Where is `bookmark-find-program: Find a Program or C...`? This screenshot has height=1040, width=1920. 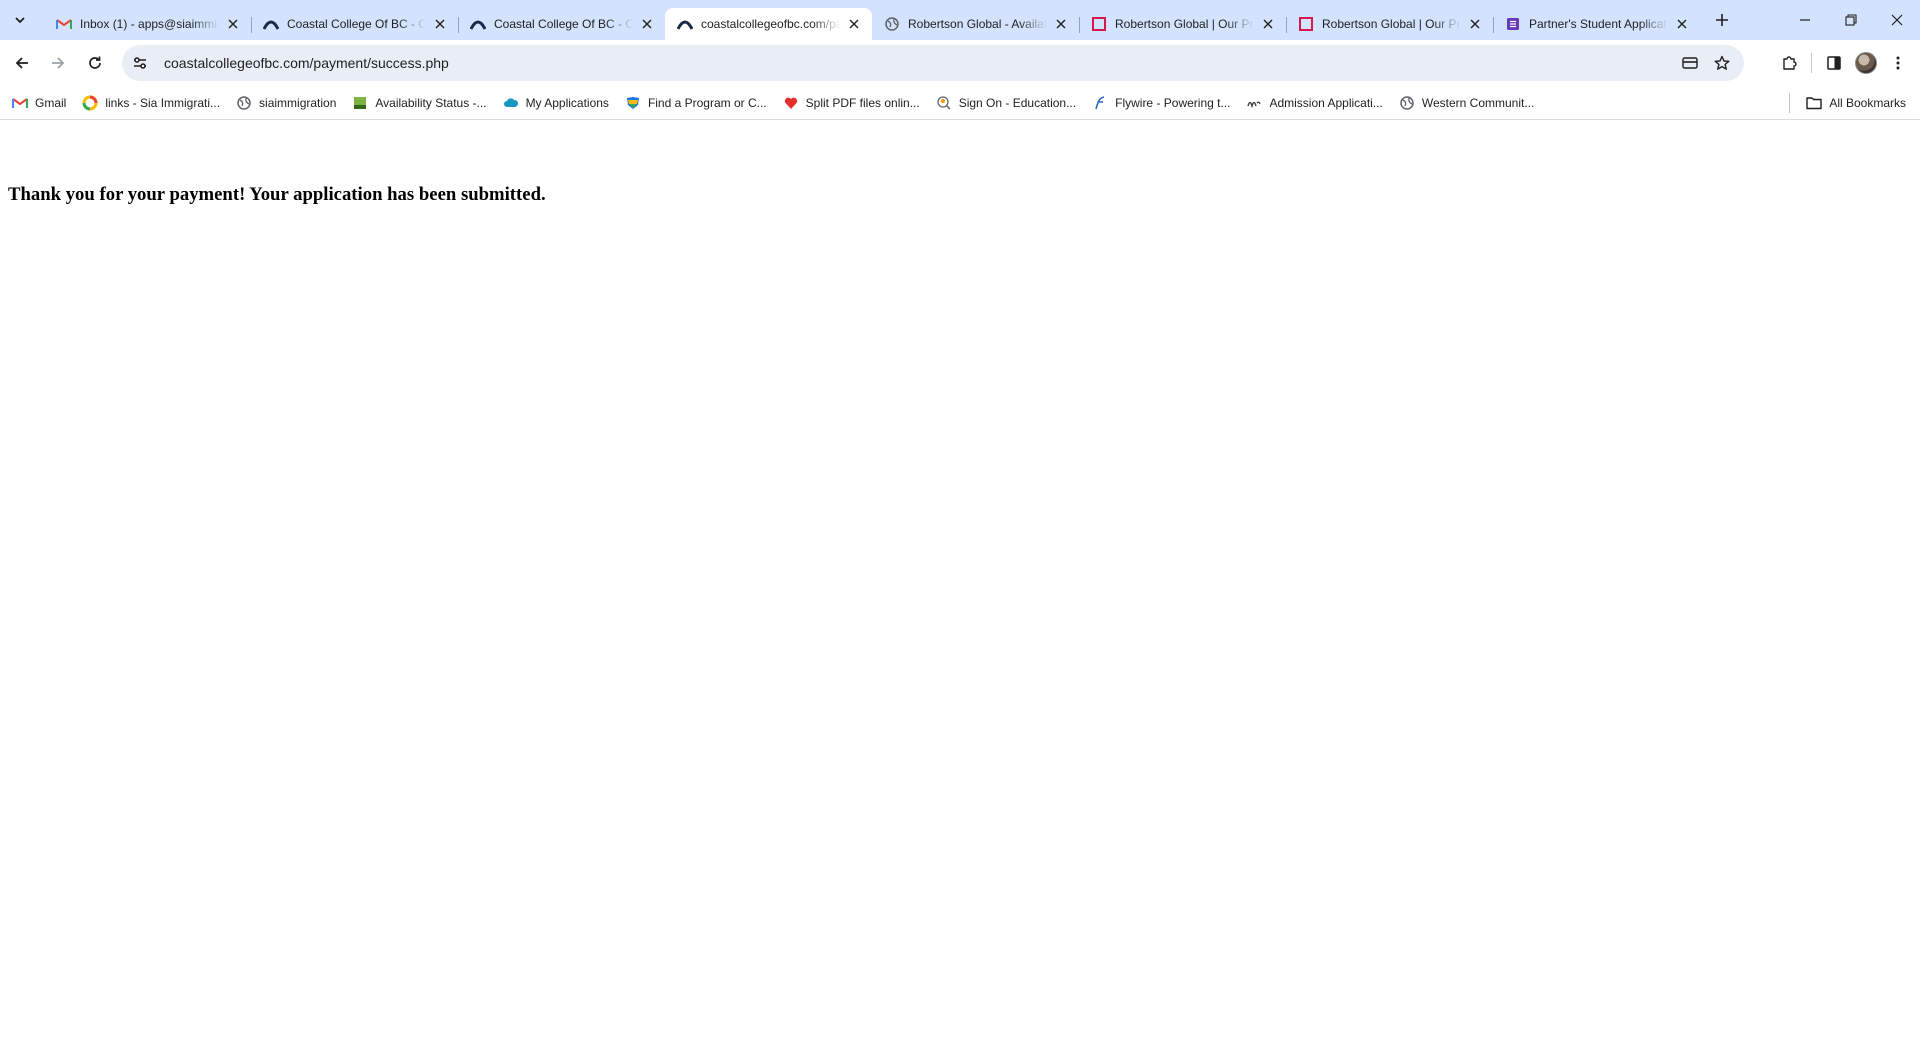 bookmark-find-program: Find a Program or C... is located at coordinates (696, 103).